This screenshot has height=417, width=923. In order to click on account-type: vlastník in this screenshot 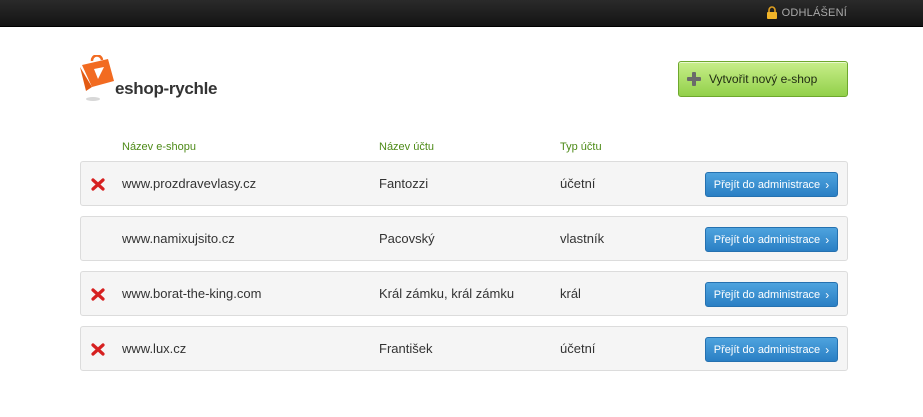, I will do `click(582, 238)`.